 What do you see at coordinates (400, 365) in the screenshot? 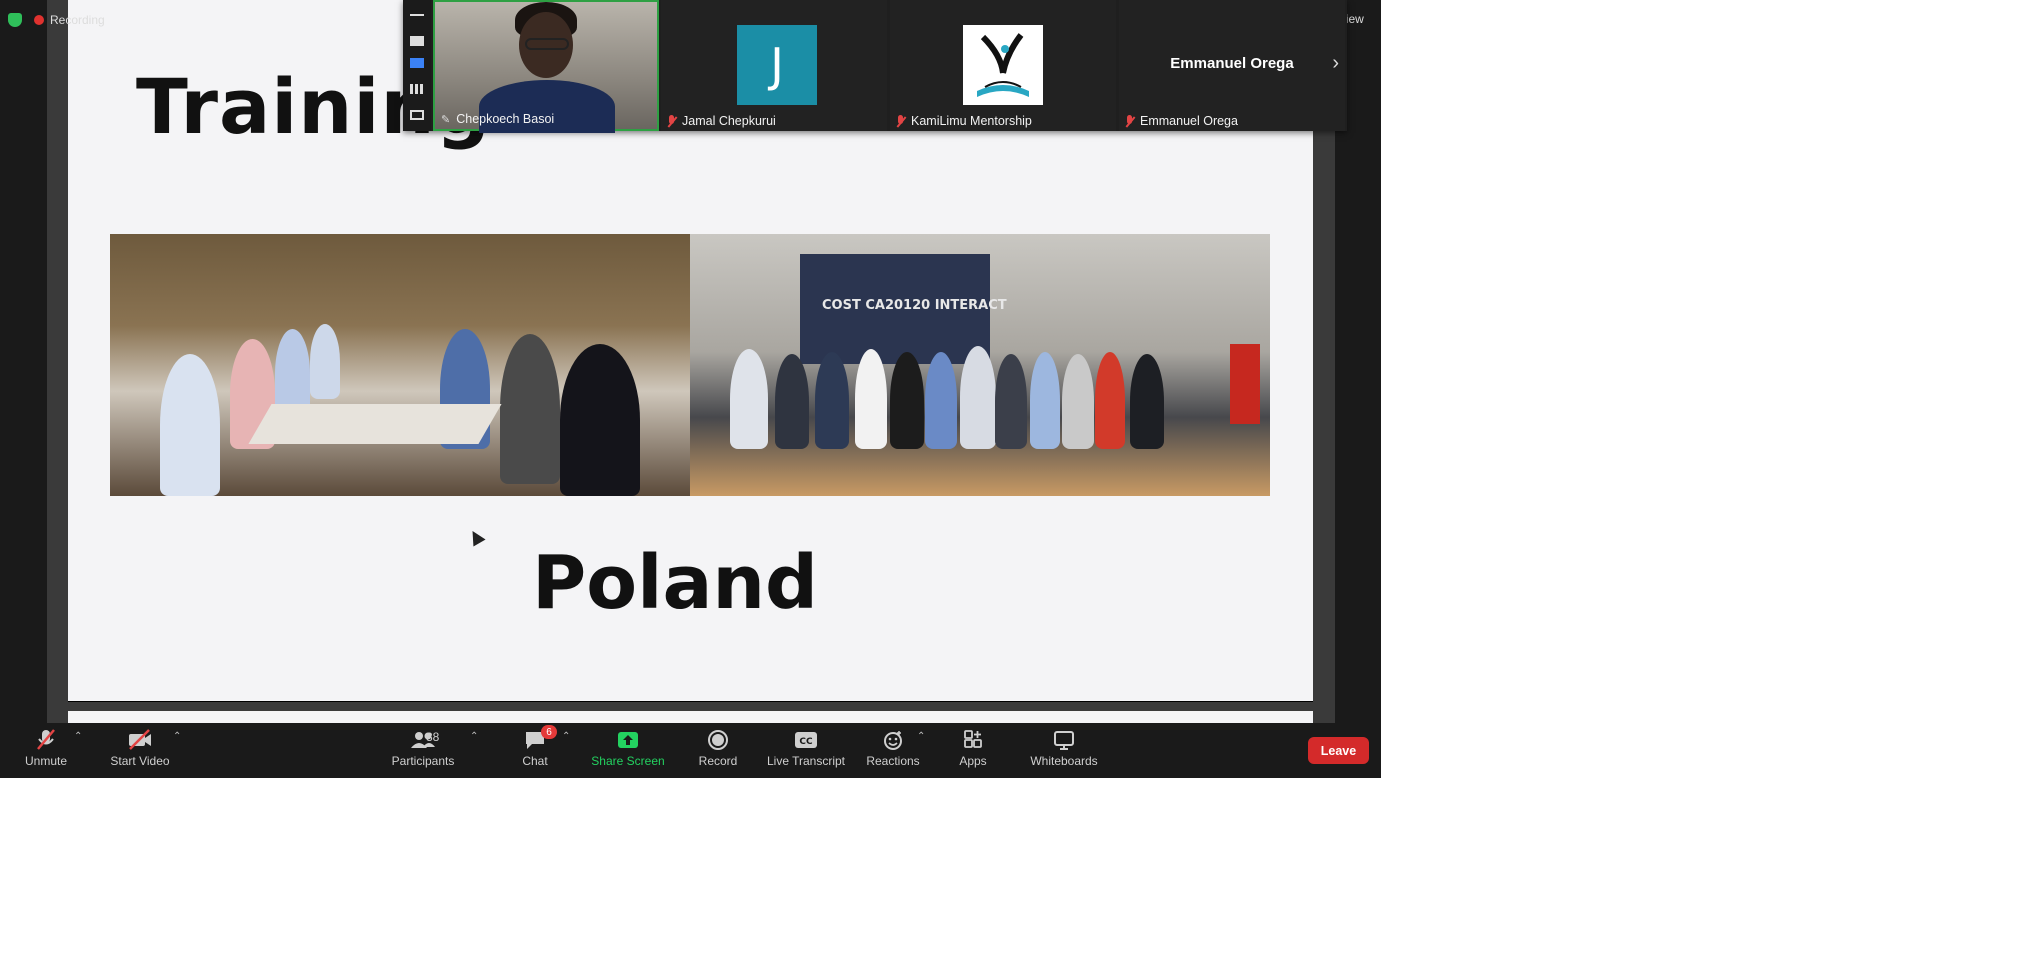
I see `dinner-group-photo` at bounding box center [400, 365].